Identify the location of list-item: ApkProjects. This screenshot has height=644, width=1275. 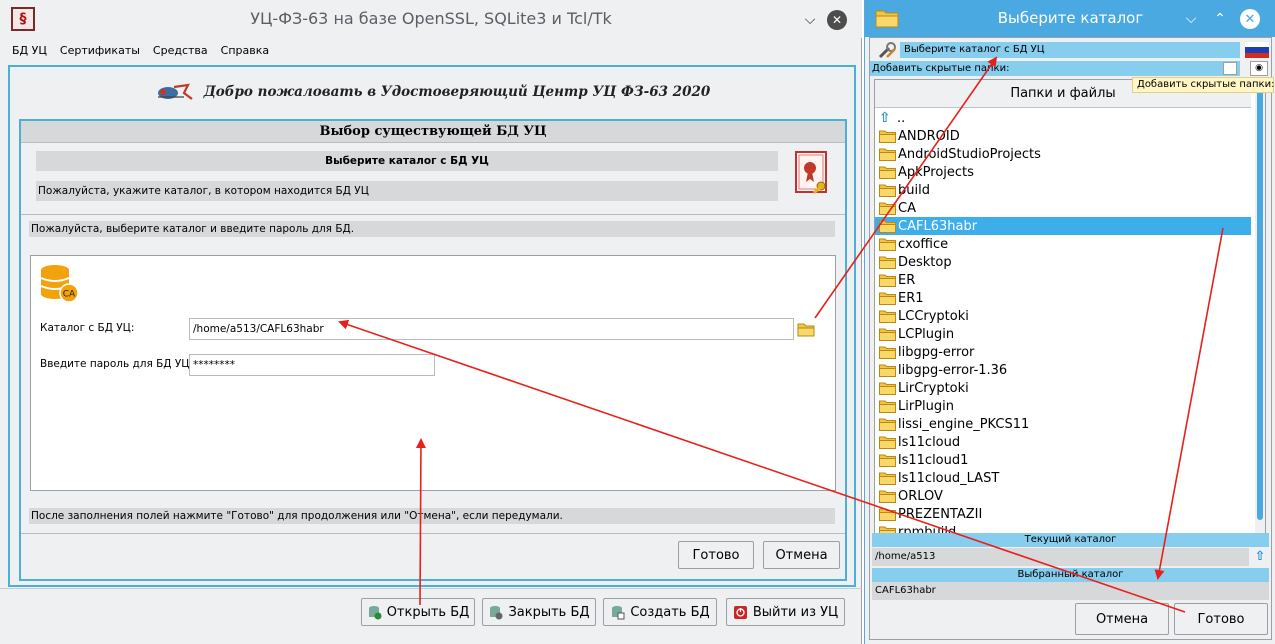
(1063, 172).